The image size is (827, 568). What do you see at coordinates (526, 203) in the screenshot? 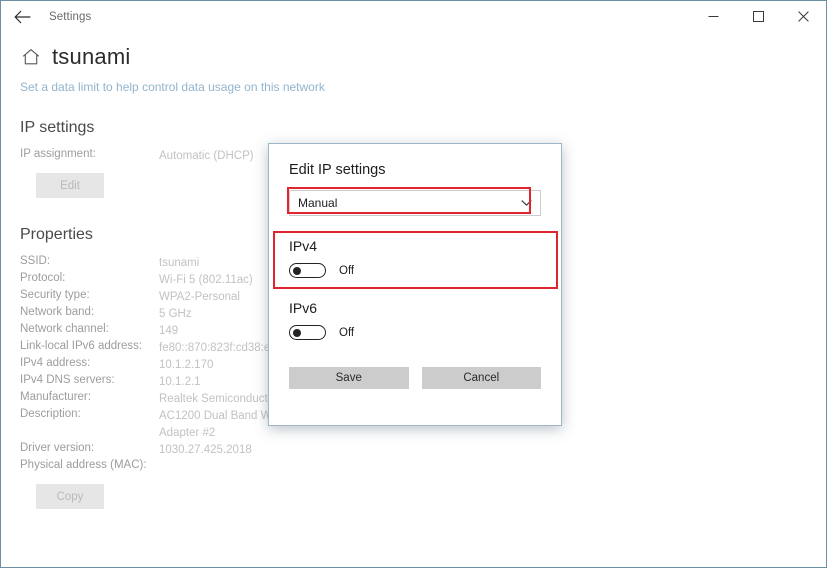
I see `chevron-down-icon` at bounding box center [526, 203].